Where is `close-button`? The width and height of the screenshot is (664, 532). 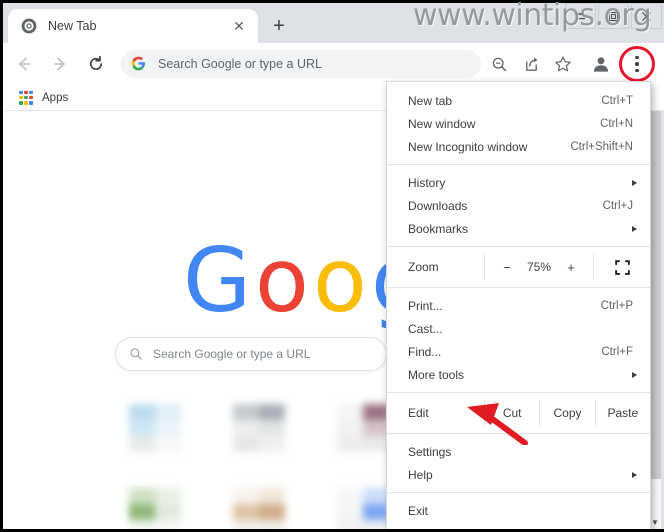
close-button is located at coordinates (646, 16).